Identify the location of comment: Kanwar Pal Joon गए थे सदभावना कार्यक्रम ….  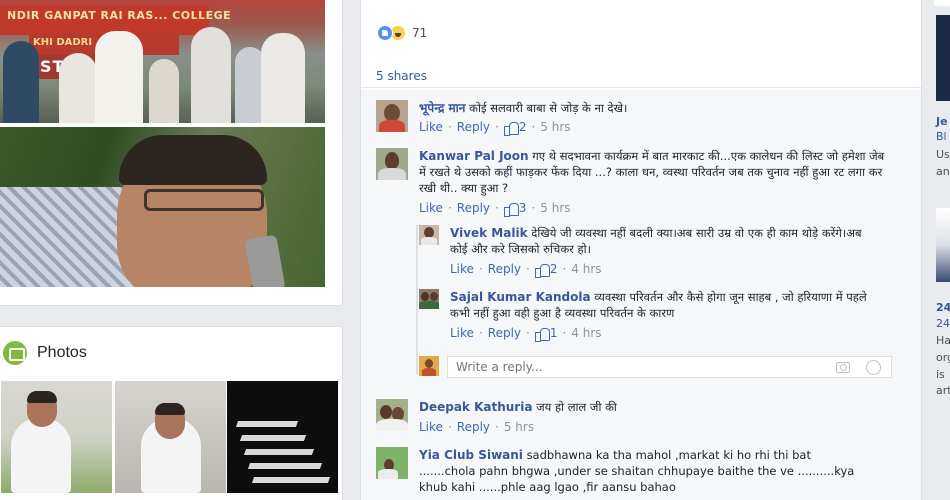
(641, 188).